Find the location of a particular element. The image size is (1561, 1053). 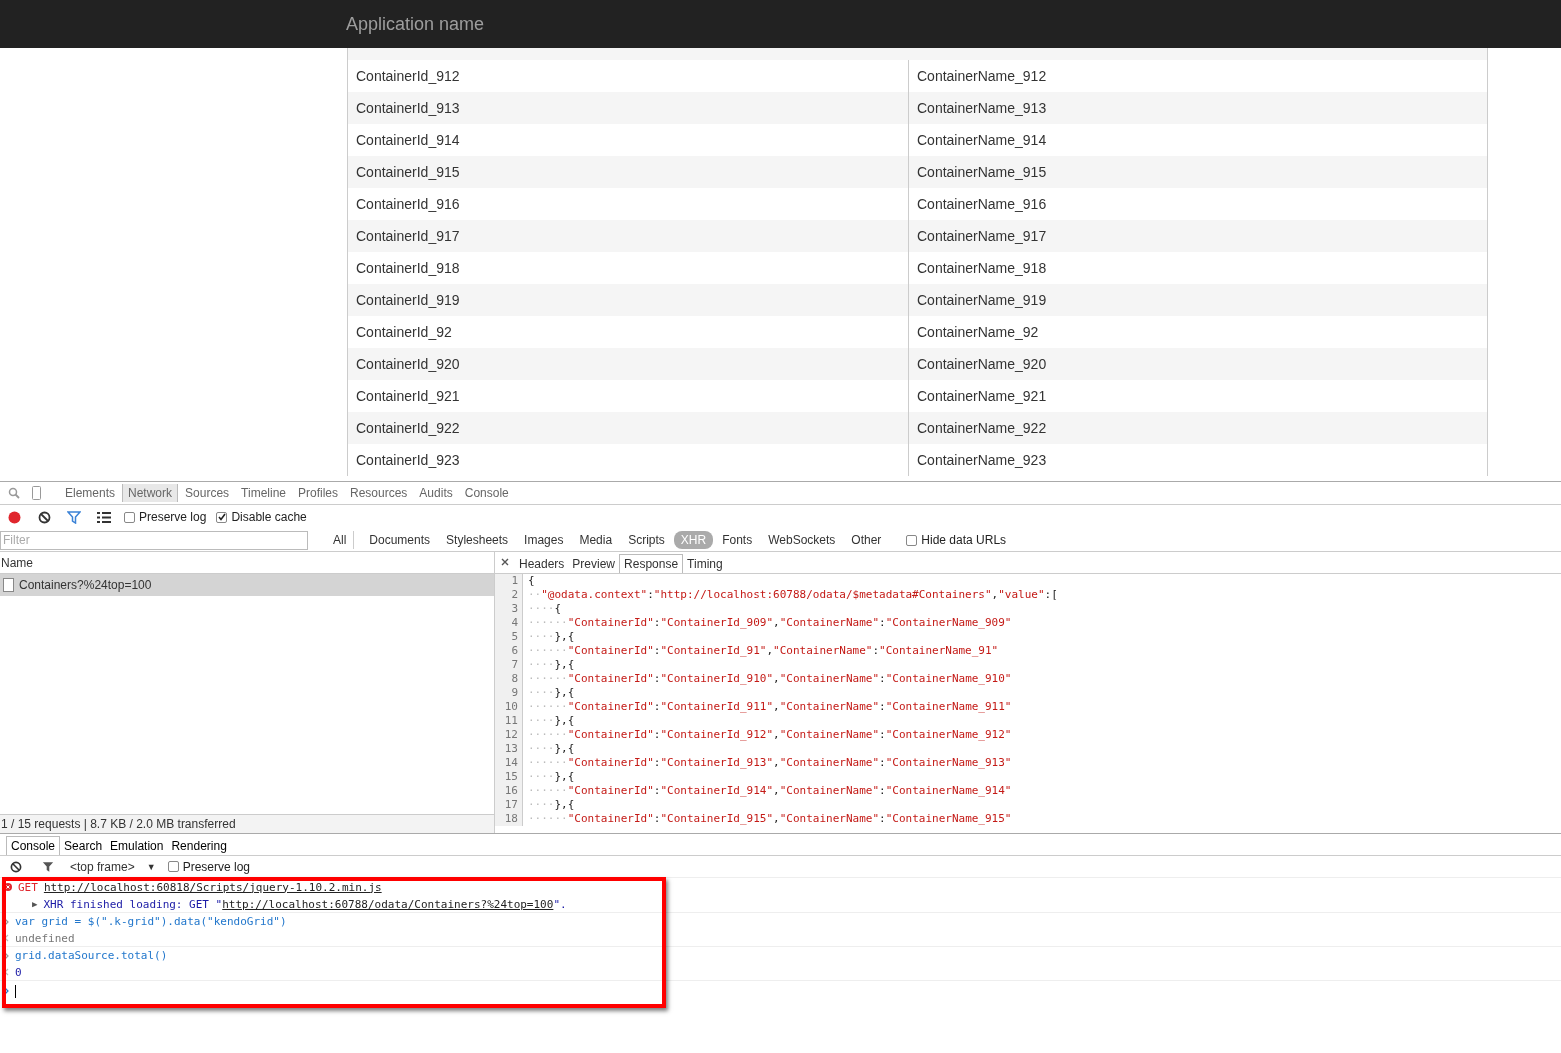

panel-tab: Console is located at coordinates (486, 493).